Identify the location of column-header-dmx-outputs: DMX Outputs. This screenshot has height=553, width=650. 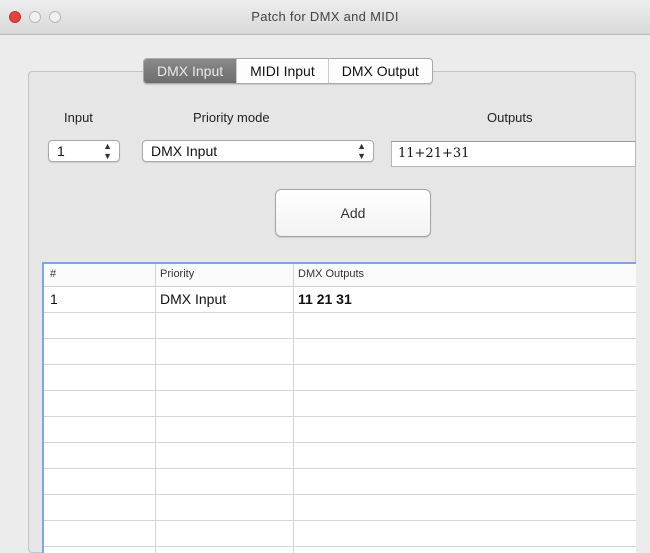
(331, 274).